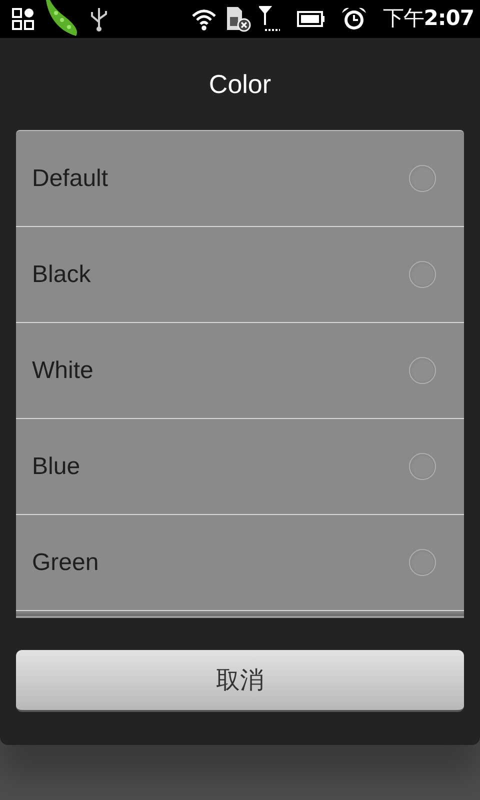  What do you see at coordinates (63, 371) in the screenshot?
I see `option-label: White` at bounding box center [63, 371].